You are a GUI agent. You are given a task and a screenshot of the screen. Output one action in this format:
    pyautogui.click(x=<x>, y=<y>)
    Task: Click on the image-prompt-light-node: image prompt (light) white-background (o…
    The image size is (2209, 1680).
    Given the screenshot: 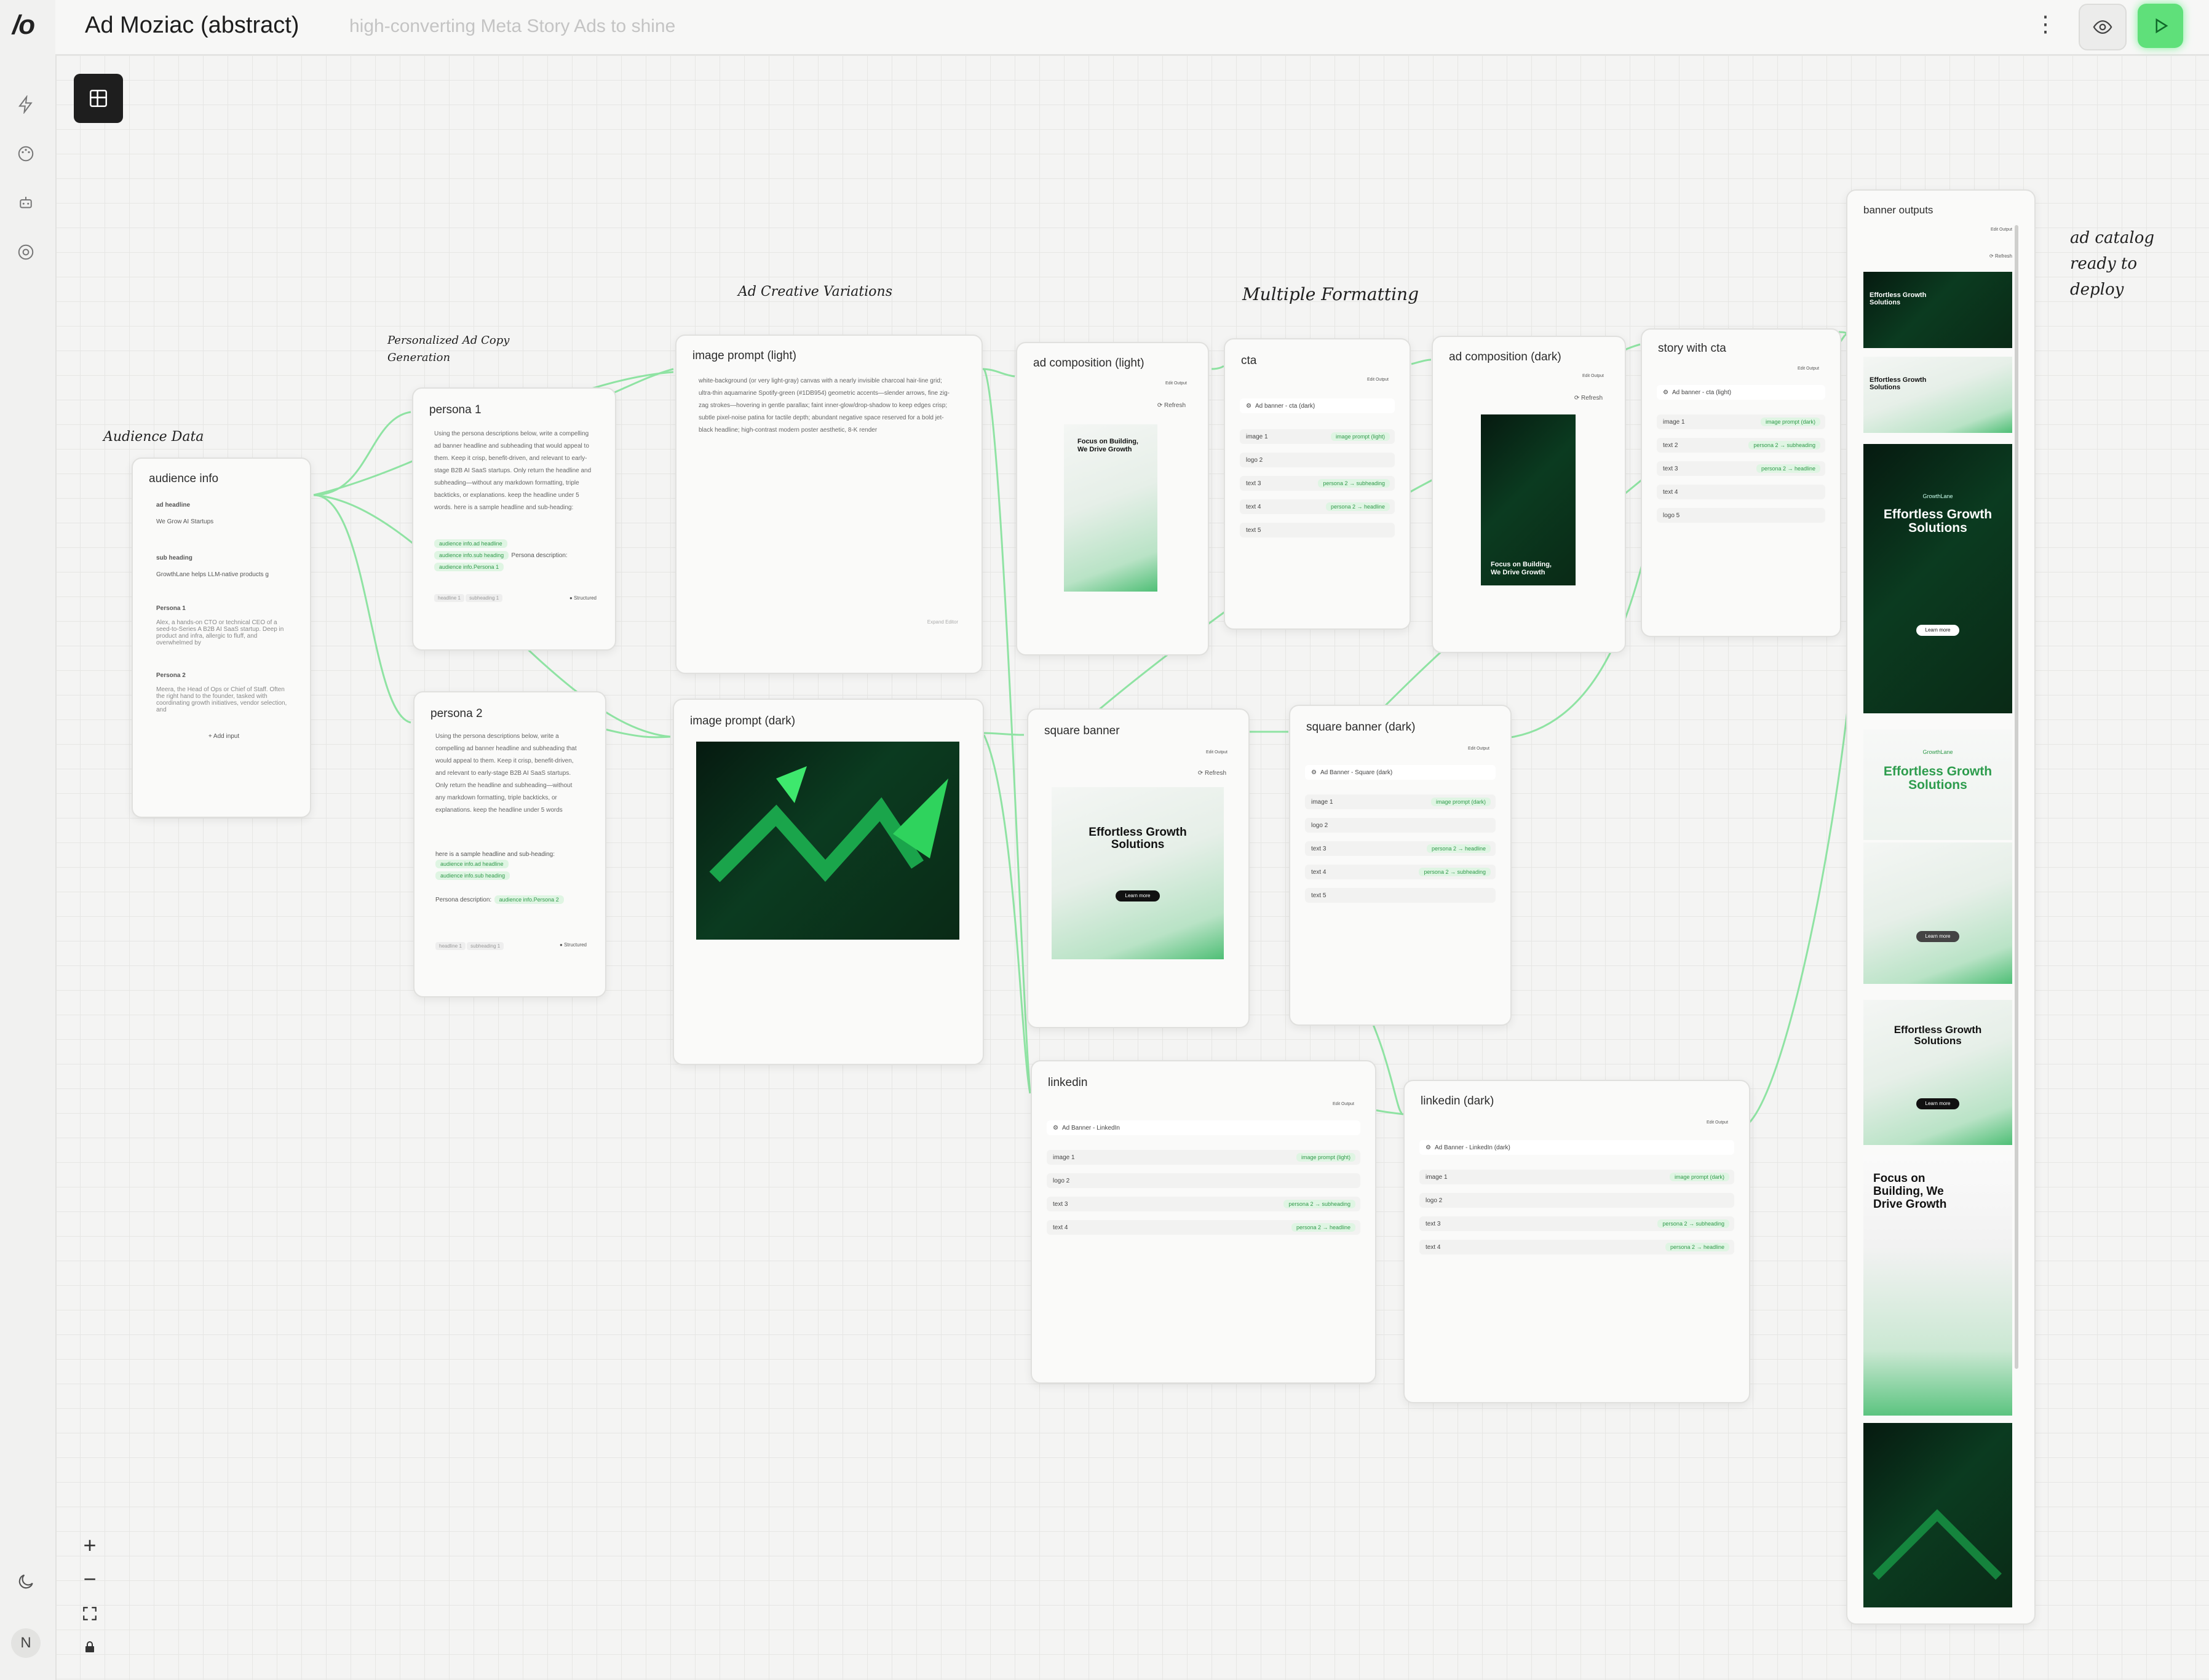 What is the action you would take?
    pyautogui.click(x=829, y=504)
    